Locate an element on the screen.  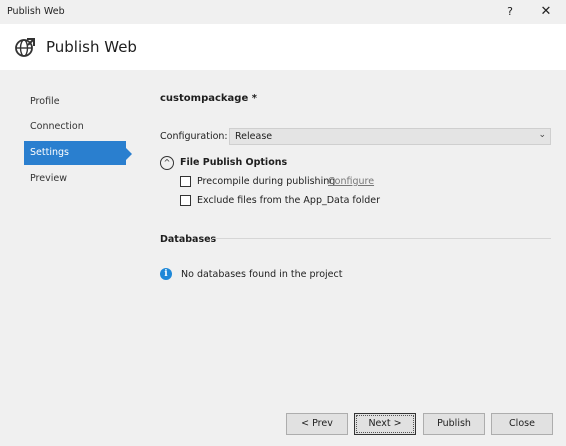
exclude-app-data-label: Exclude files from the App_Data folder is located at coordinates (288, 200).